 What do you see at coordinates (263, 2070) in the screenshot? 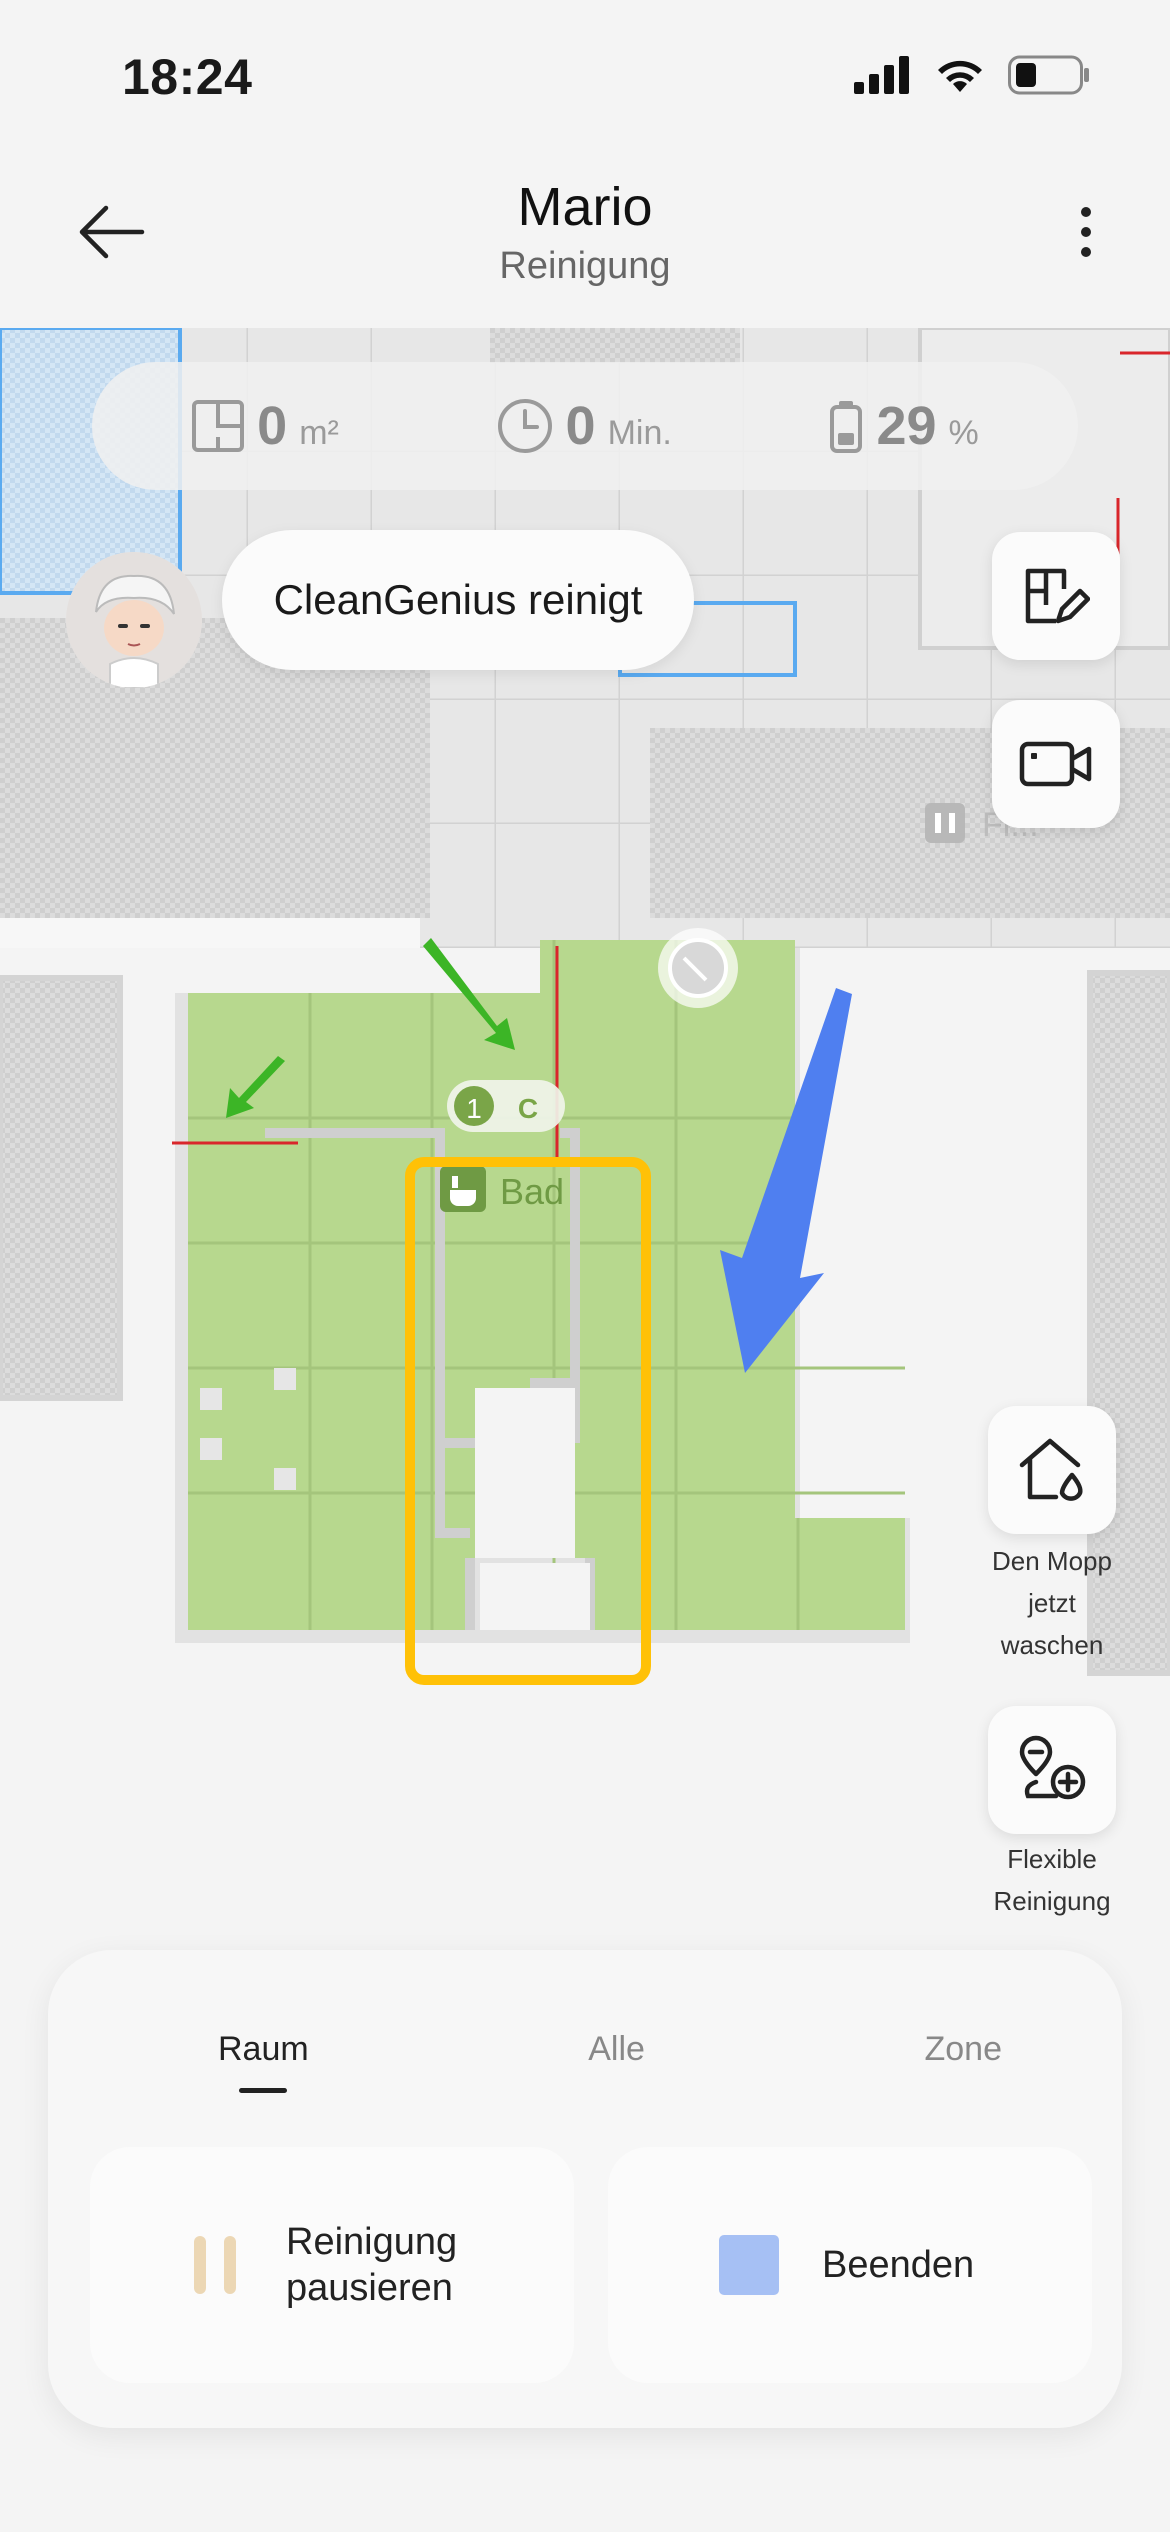
I see `tab-raum: Raum` at bounding box center [263, 2070].